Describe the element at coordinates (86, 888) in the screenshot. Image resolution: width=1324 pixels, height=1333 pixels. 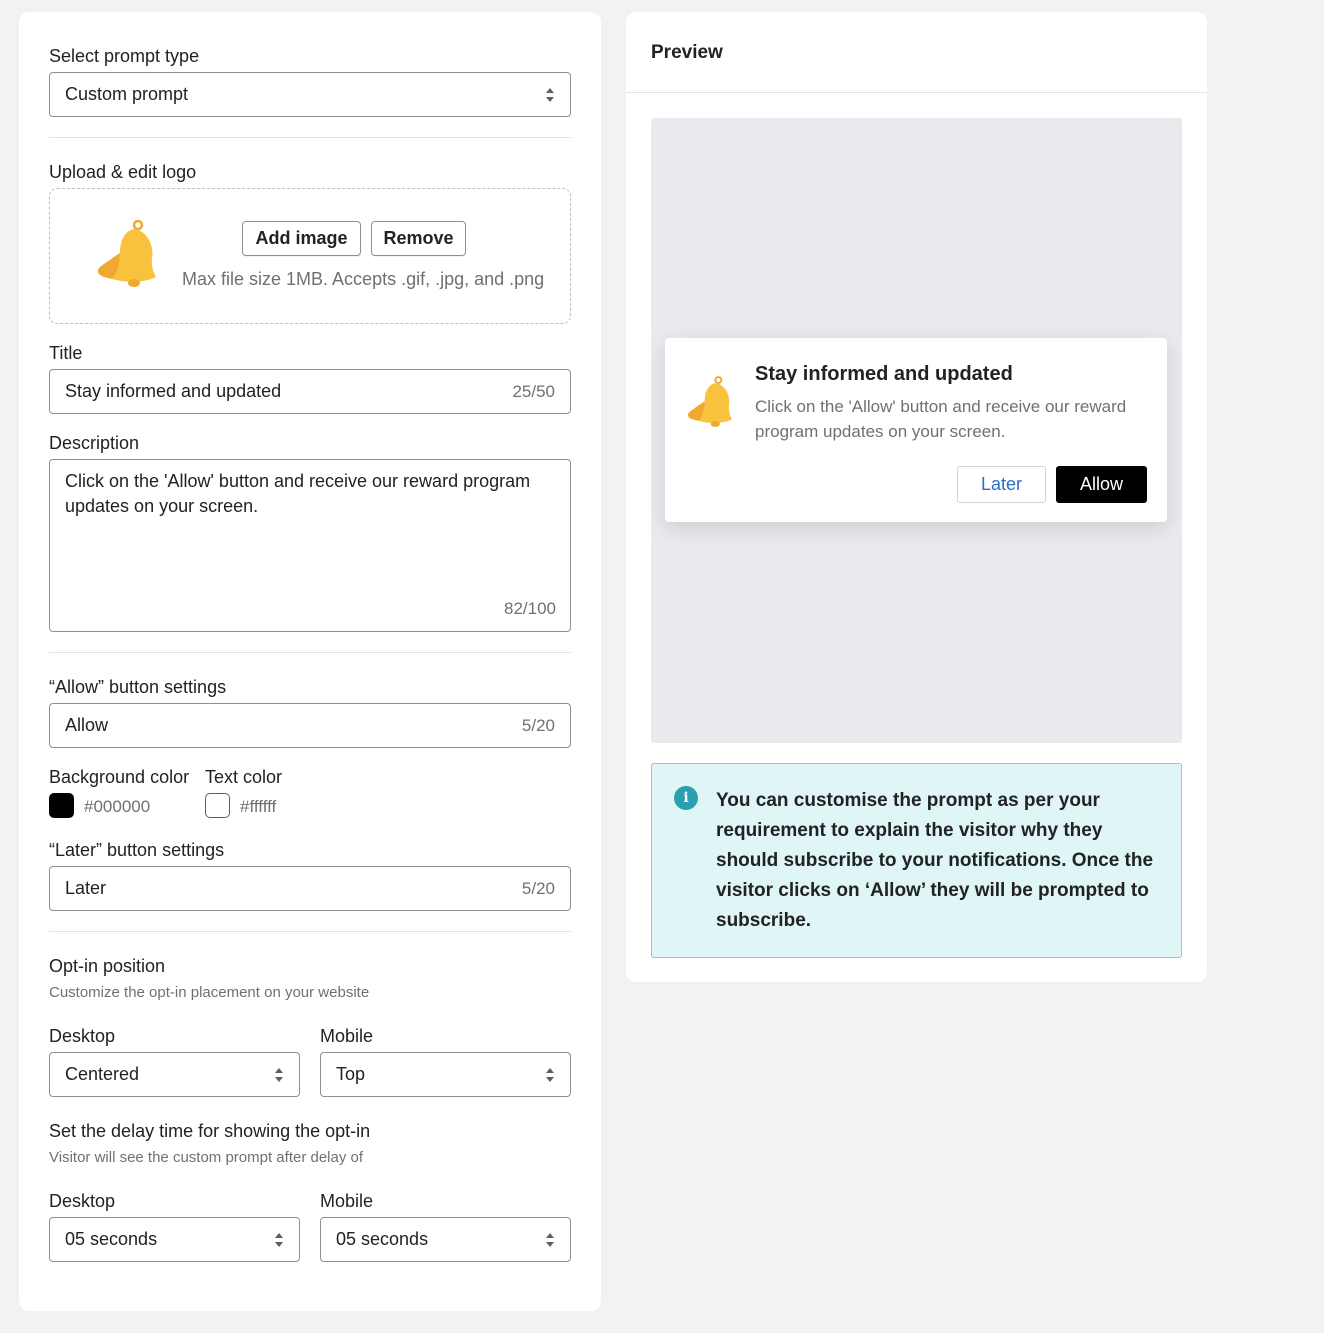
I see `later-label-value: Later` at that location.